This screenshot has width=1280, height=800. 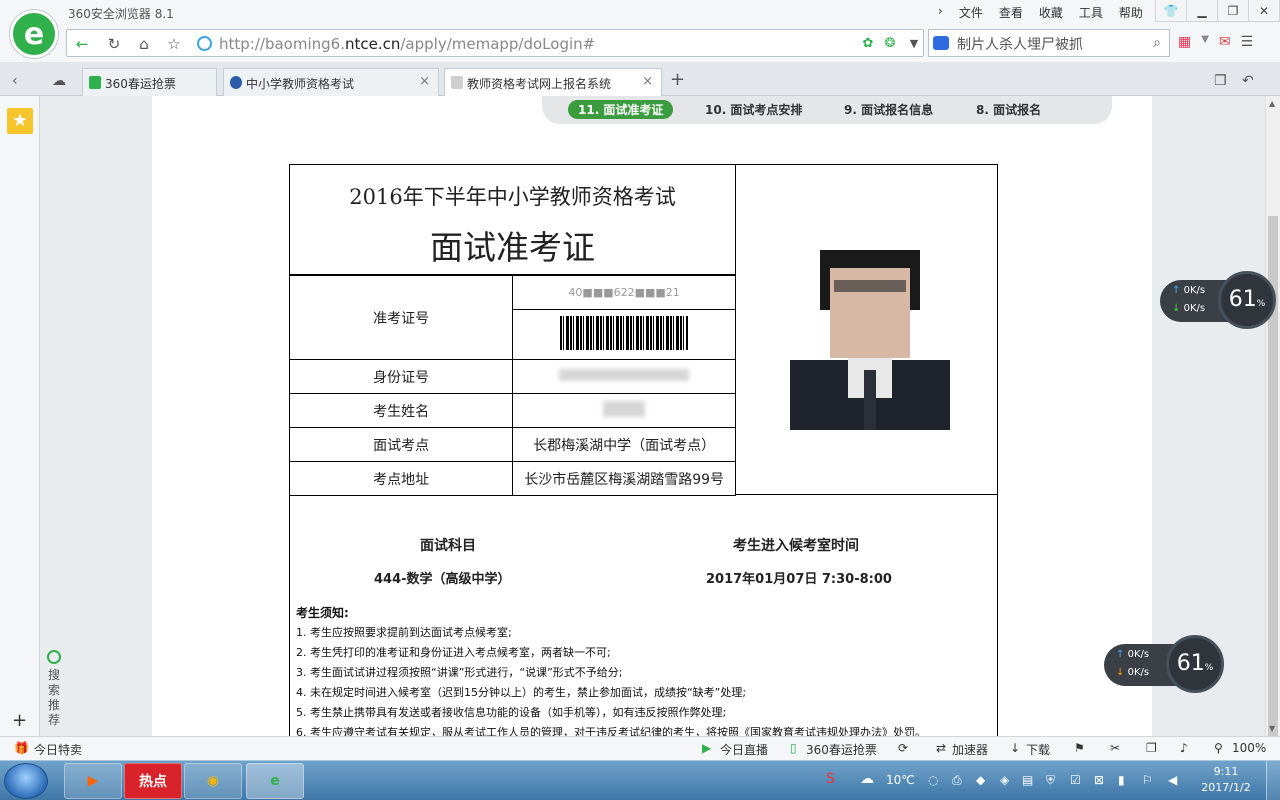 What do you see at coordinates (1264, 11) in the screenshot?
I see `close-button: ✕` at bounding box center [1264, 11].